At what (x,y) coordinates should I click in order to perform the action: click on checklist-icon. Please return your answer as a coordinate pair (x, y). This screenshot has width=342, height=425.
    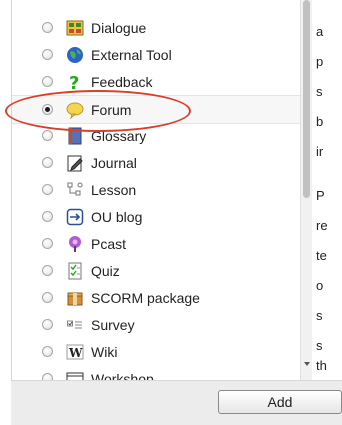
    Looking at the image, I should click on (75, 271).